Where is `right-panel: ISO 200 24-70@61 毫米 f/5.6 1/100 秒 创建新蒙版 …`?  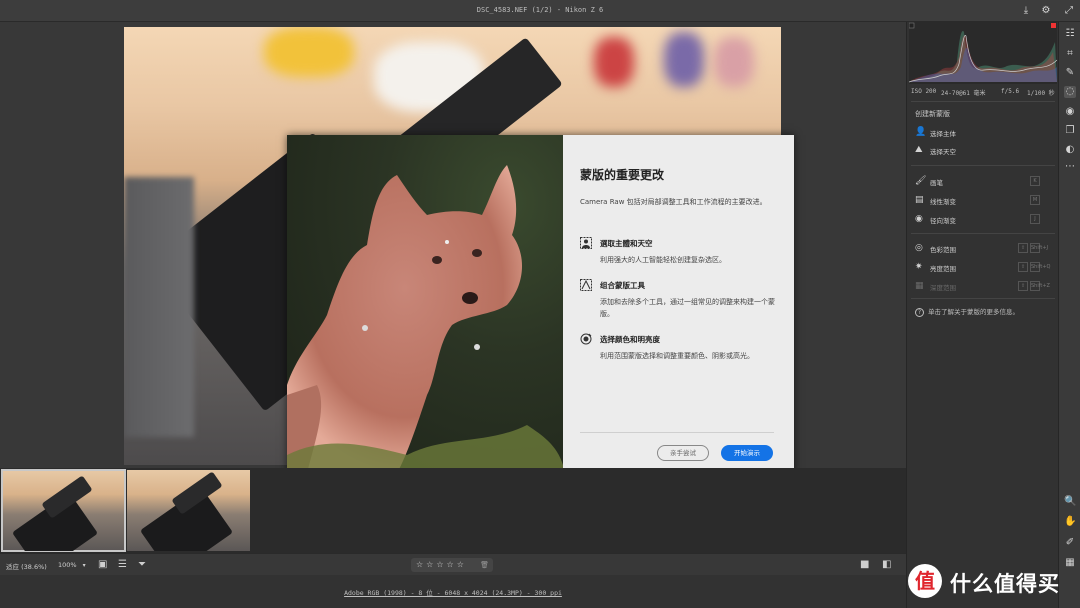
right-panel: ISO 200 24-70@61 毫米 f/5.6 1/100 秒 创建新蒙版 … is located at coordinates (982, 315).